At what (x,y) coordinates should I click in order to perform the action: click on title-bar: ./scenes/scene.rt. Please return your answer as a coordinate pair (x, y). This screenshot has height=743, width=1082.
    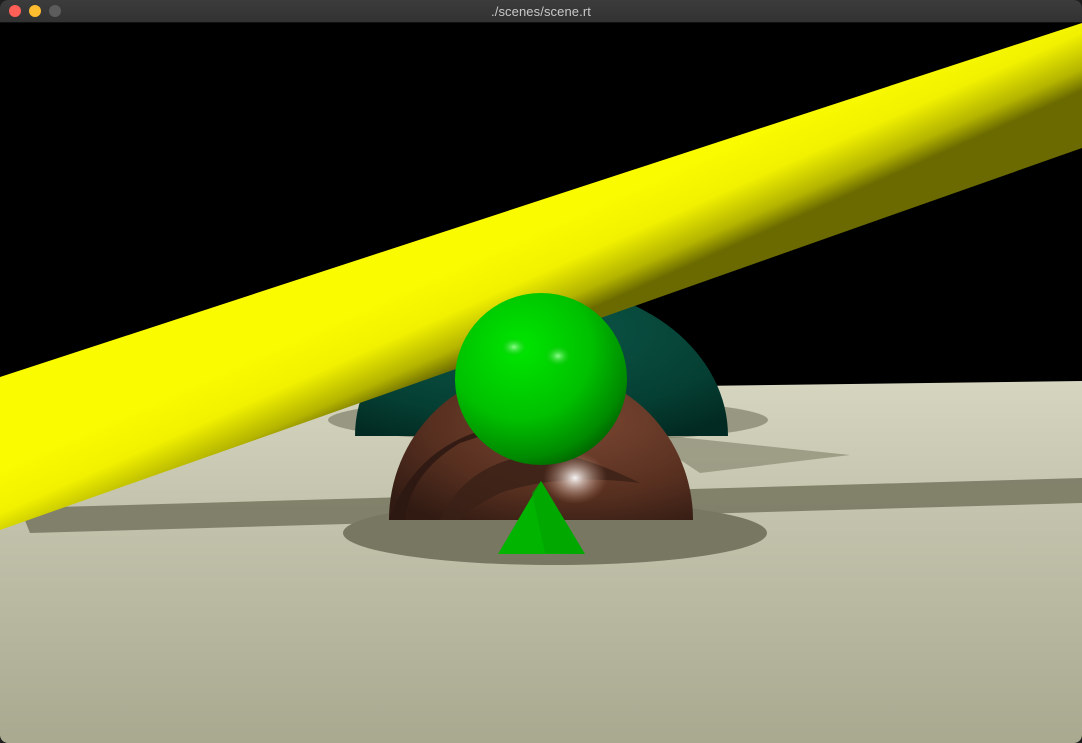
    Looking at the image, I should click on (541, 11).